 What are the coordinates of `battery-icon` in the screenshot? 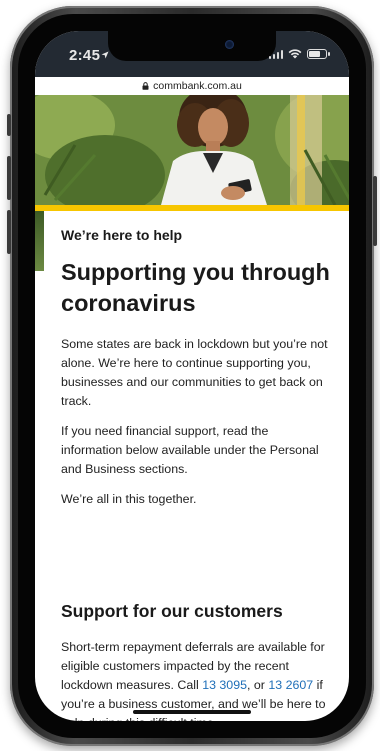 It's located at (318, 54).